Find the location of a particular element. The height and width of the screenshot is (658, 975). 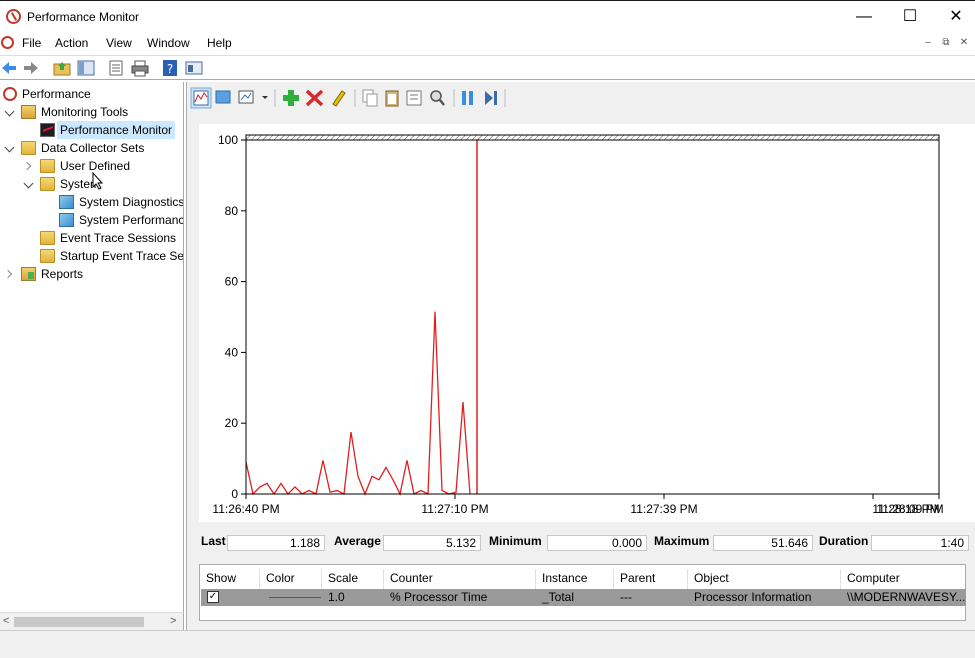

last-label: Last is located at coordinates (213, 541).